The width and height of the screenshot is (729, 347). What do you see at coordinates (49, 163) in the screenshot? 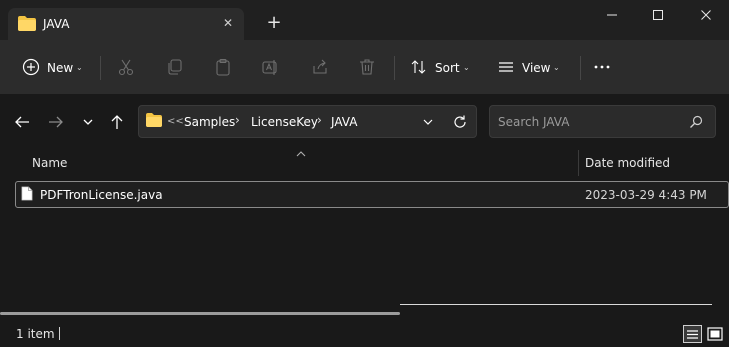
I see `column-header-name: Name` at bounding box center [49, 163].